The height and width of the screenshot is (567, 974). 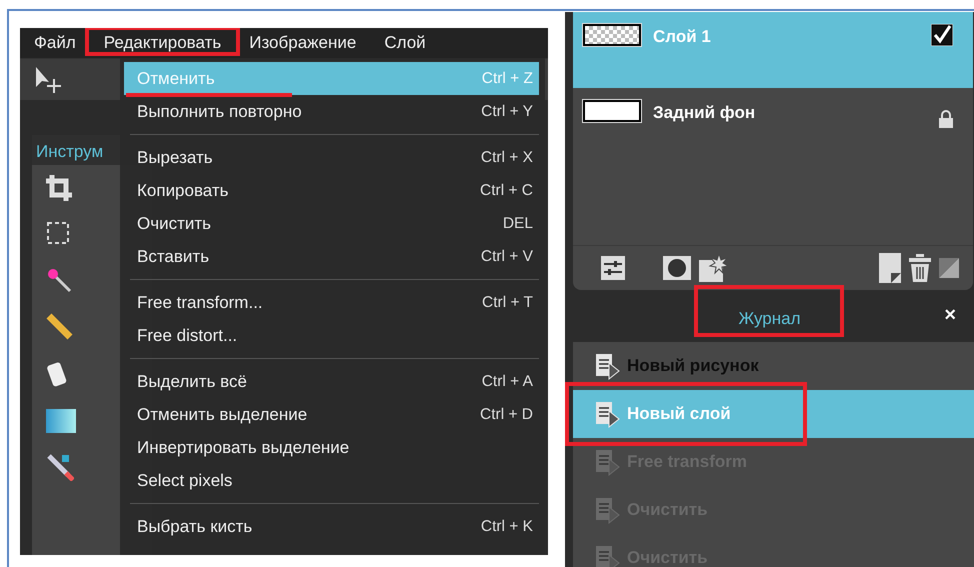 What do you see at coordinates (331, 381) in the screenshot?
I see `menu-item: Выделить всё Ctrl + A` at bounding box center [331, 381].